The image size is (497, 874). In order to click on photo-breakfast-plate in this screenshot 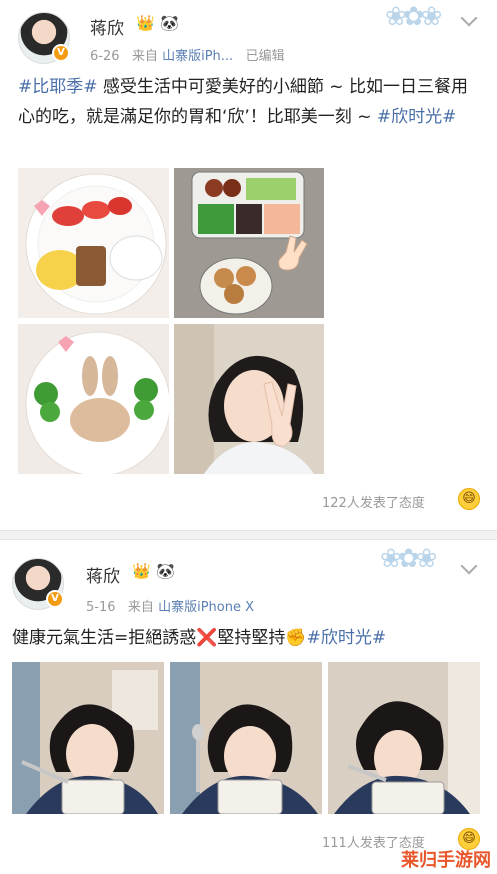, I will do `click(93, 243)`.